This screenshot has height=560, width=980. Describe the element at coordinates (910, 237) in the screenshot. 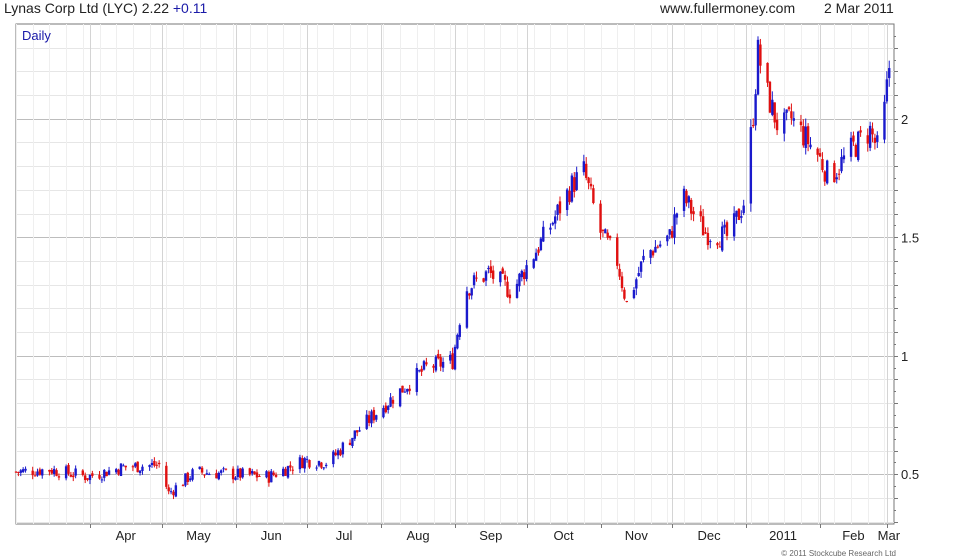

I see `y-tick-label: 1.5` at that location.